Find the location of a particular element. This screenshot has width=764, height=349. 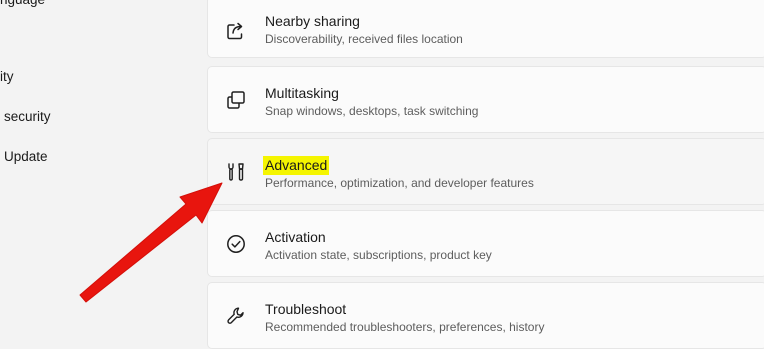

card-title: Activation is located at coordinates (295, 237).